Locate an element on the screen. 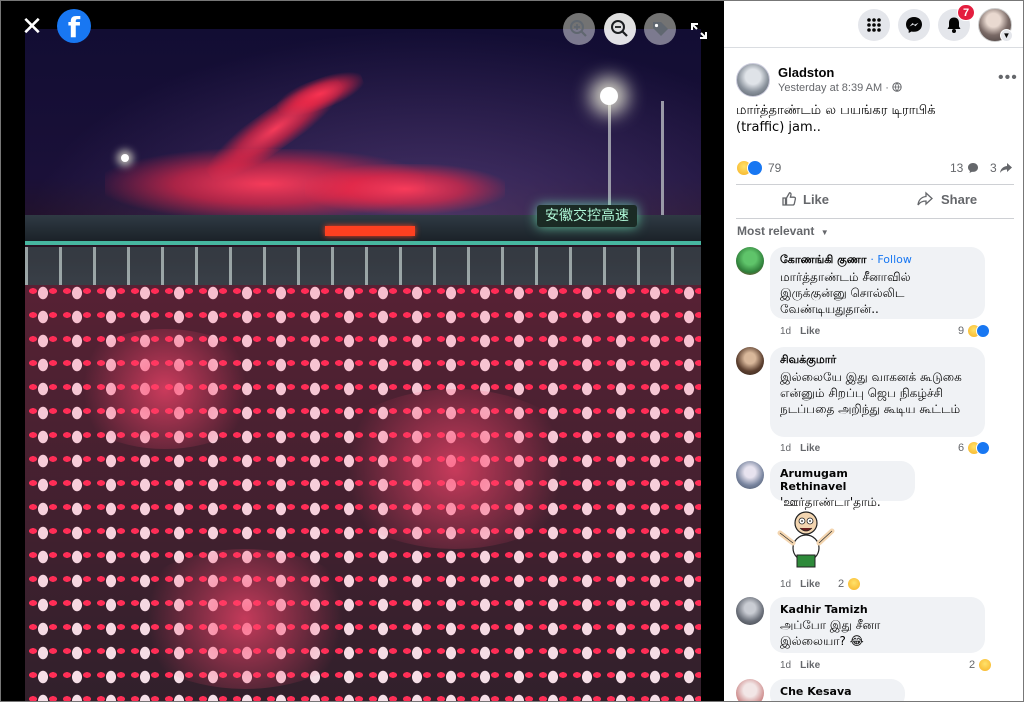 The width and height of the screenshot is (1024, 702). highway-traffic-stream is located at coordinates (405, 189).